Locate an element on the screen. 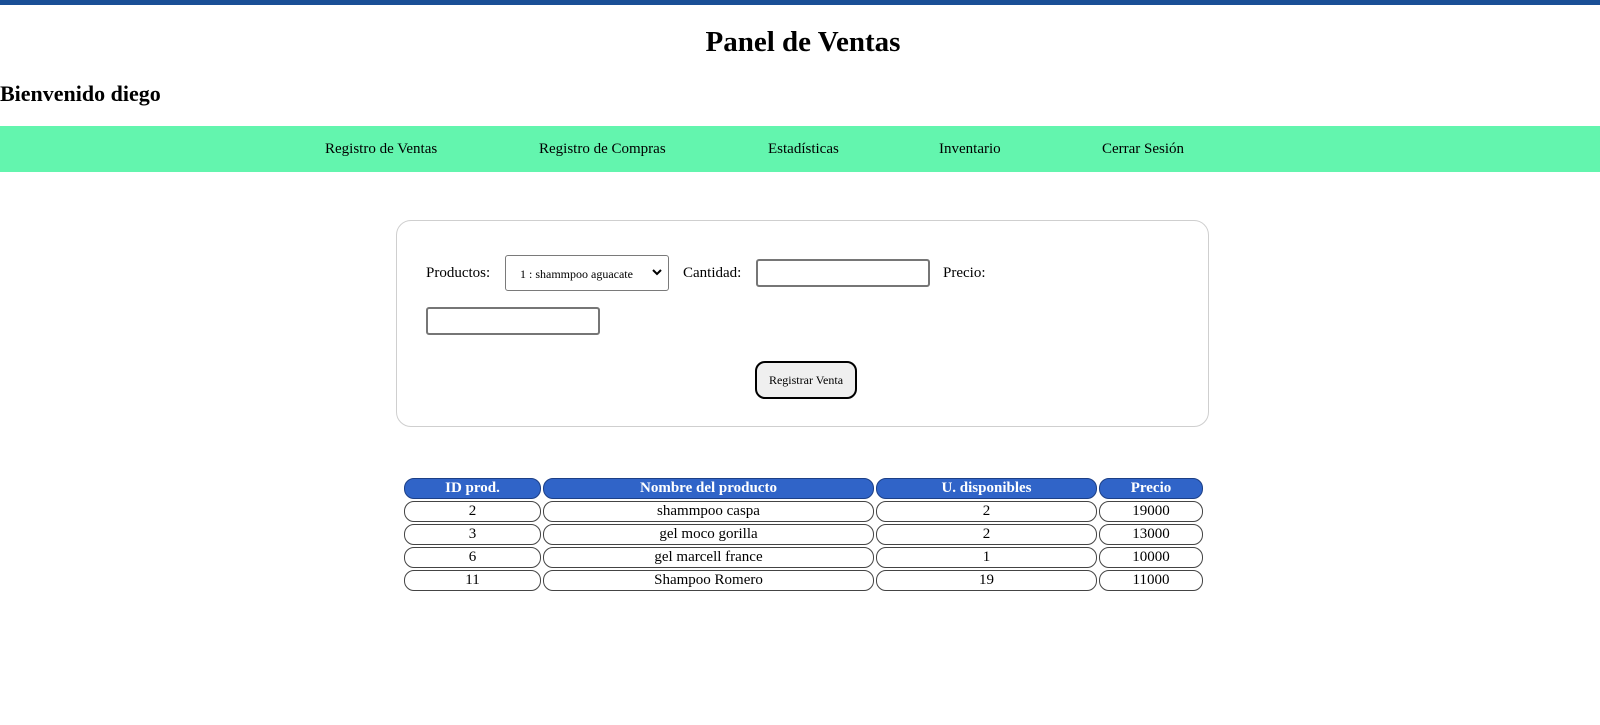 This screenshot has height=725, width=1600. table-row: 2 shammpoo caspa 2 19000 is located at coordinates (803, 511).